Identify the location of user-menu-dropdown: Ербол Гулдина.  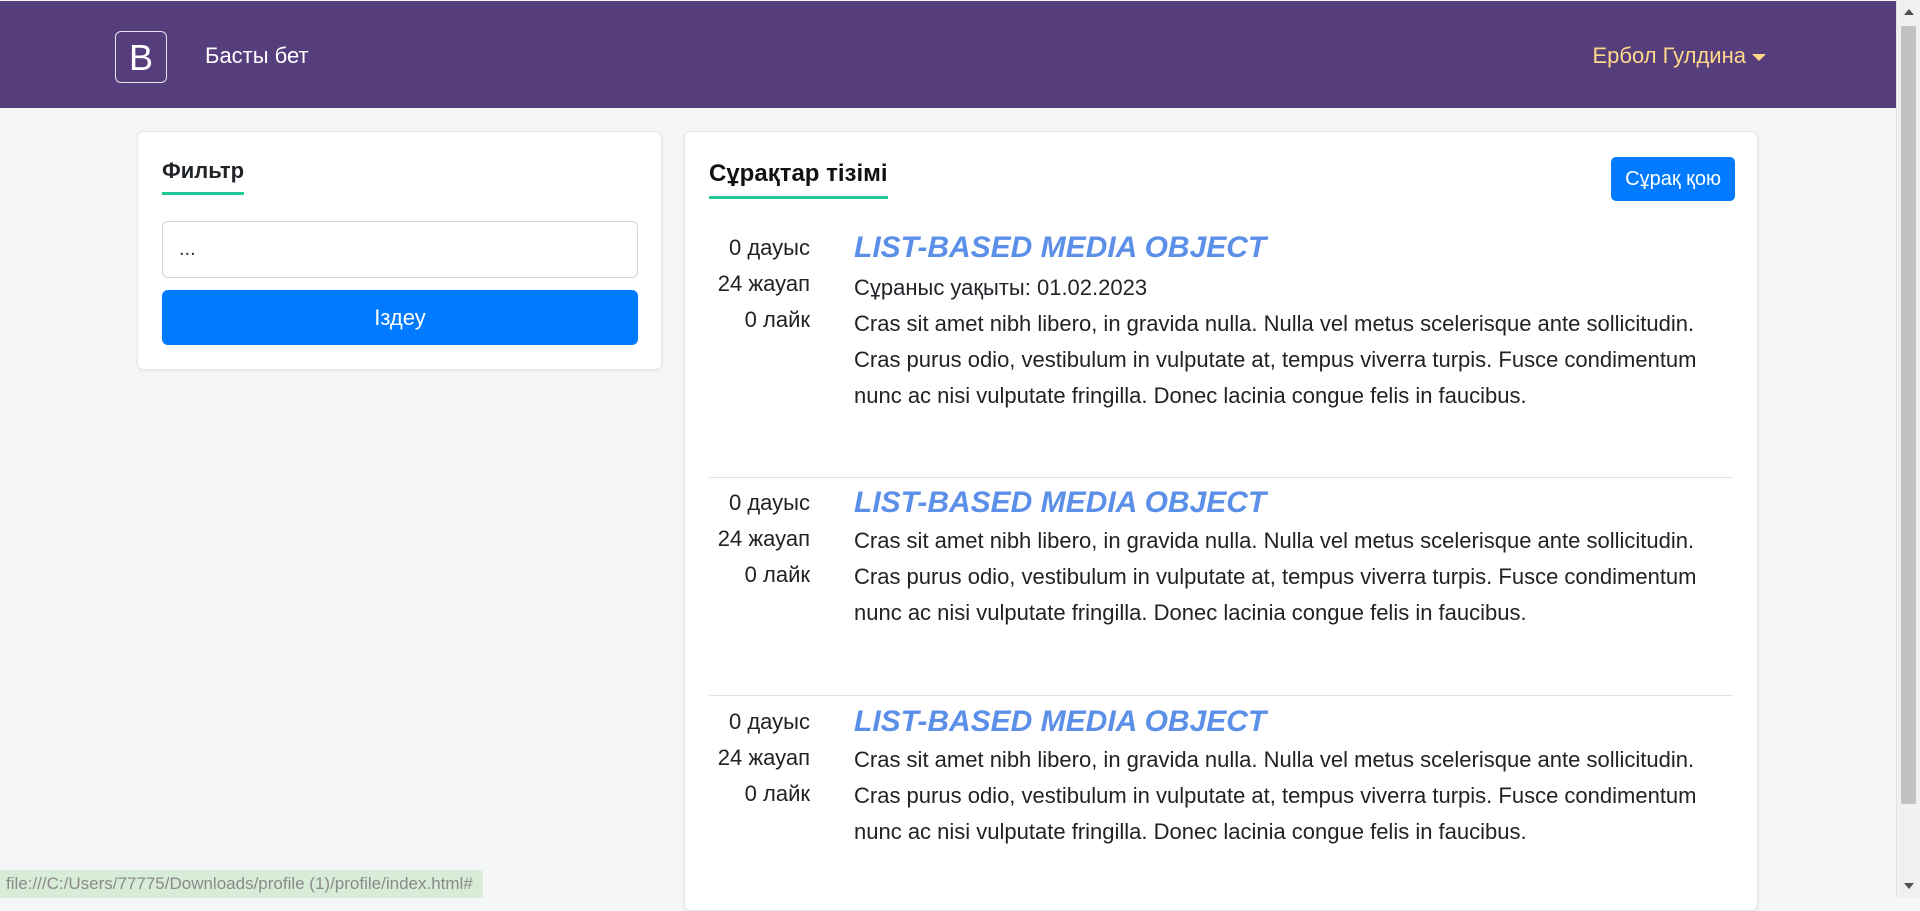
(1679, 56).